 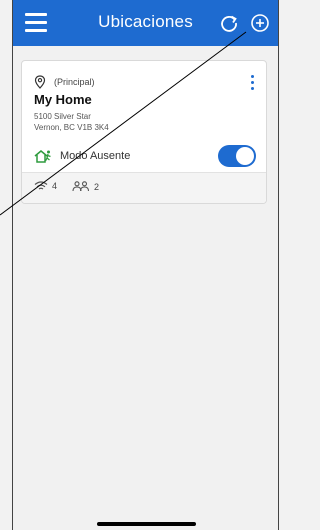 I want to click on wifi-icon, so click(x=41, y=185).